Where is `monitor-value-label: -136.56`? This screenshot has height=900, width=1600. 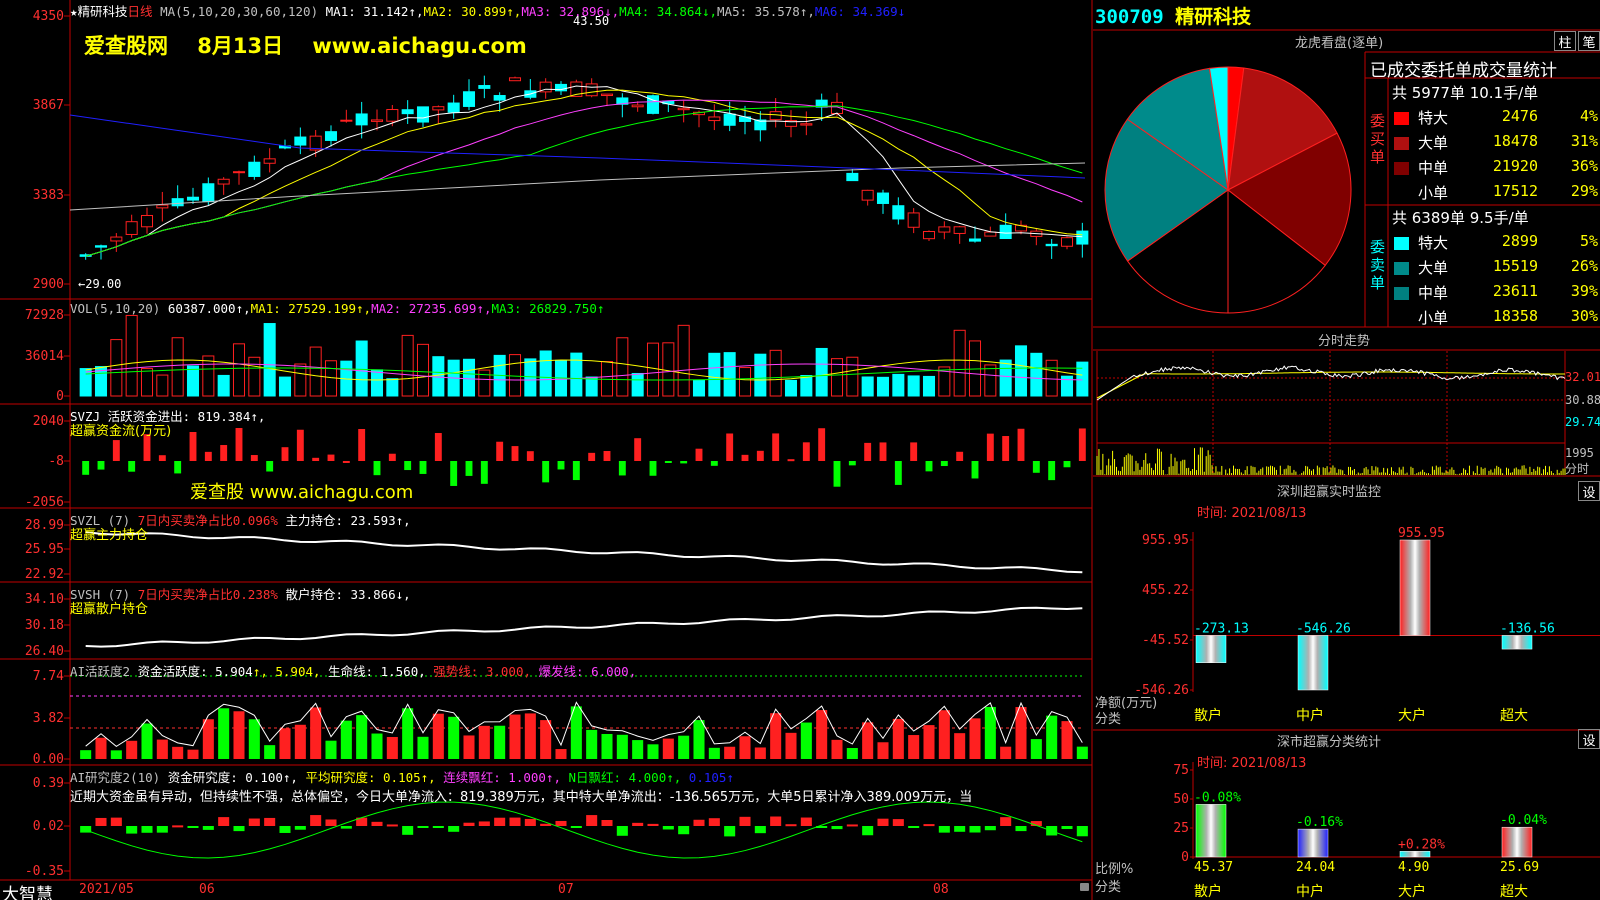
monitor-value-label: -136.56 is located at coordinates (1527, 628).